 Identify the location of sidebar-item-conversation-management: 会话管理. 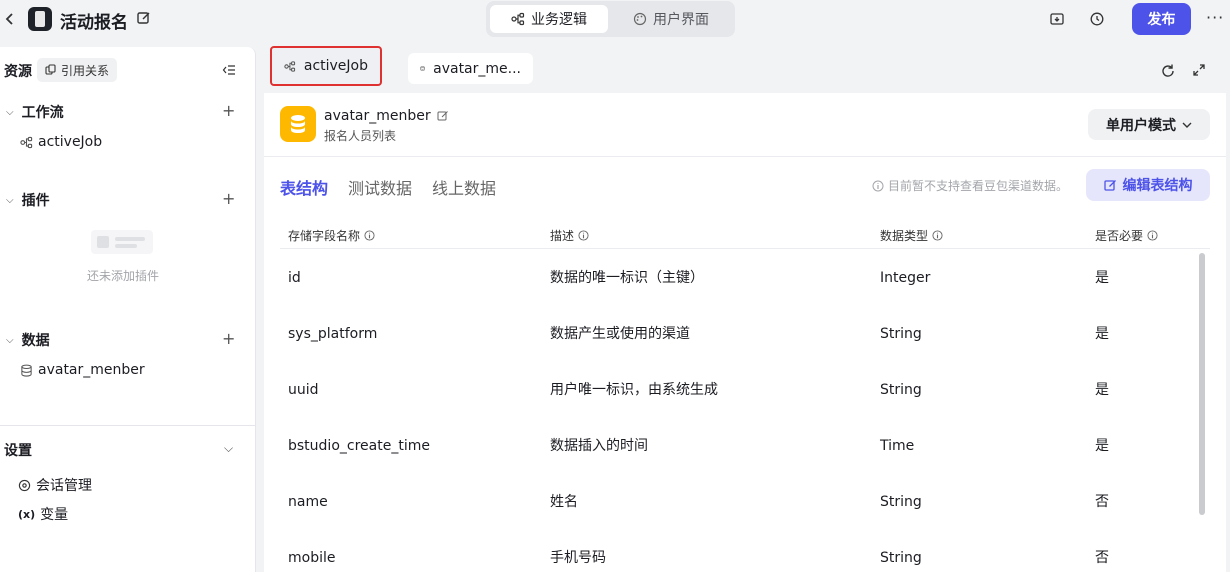
(55, 485).